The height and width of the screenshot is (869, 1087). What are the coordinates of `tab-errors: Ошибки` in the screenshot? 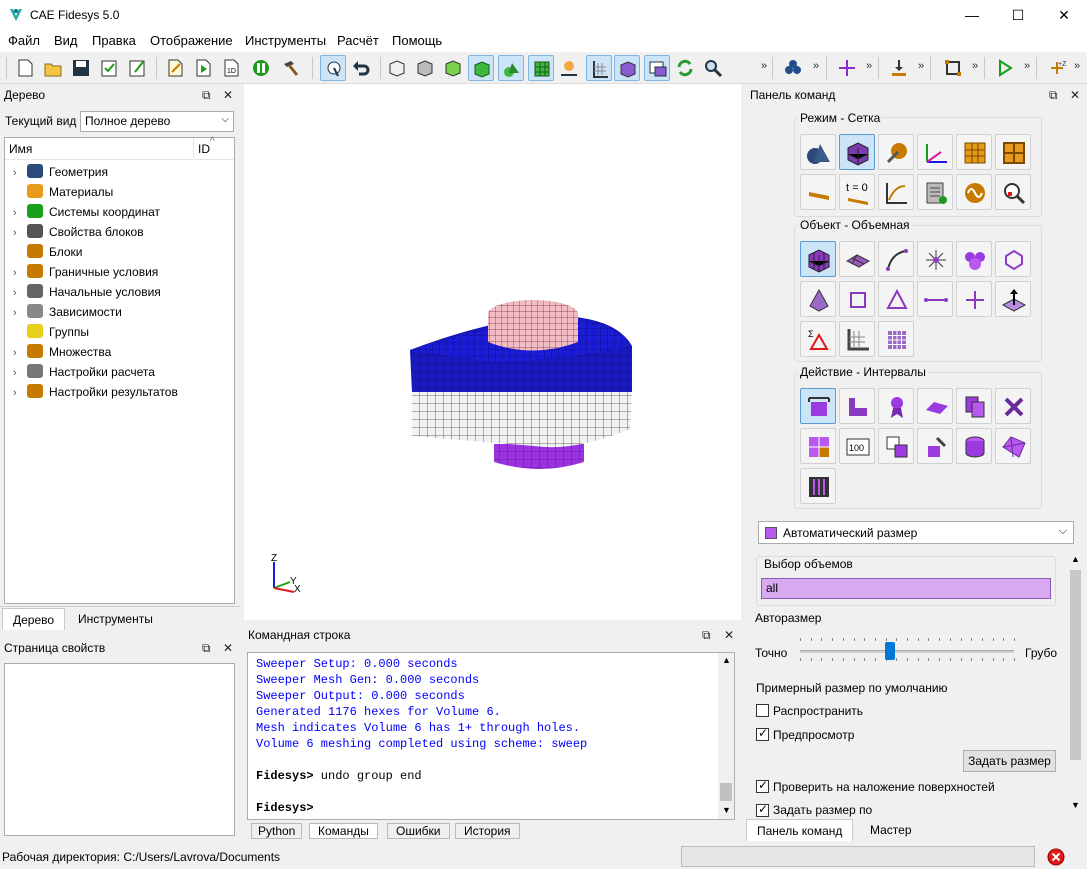 It's located at (418, 831).